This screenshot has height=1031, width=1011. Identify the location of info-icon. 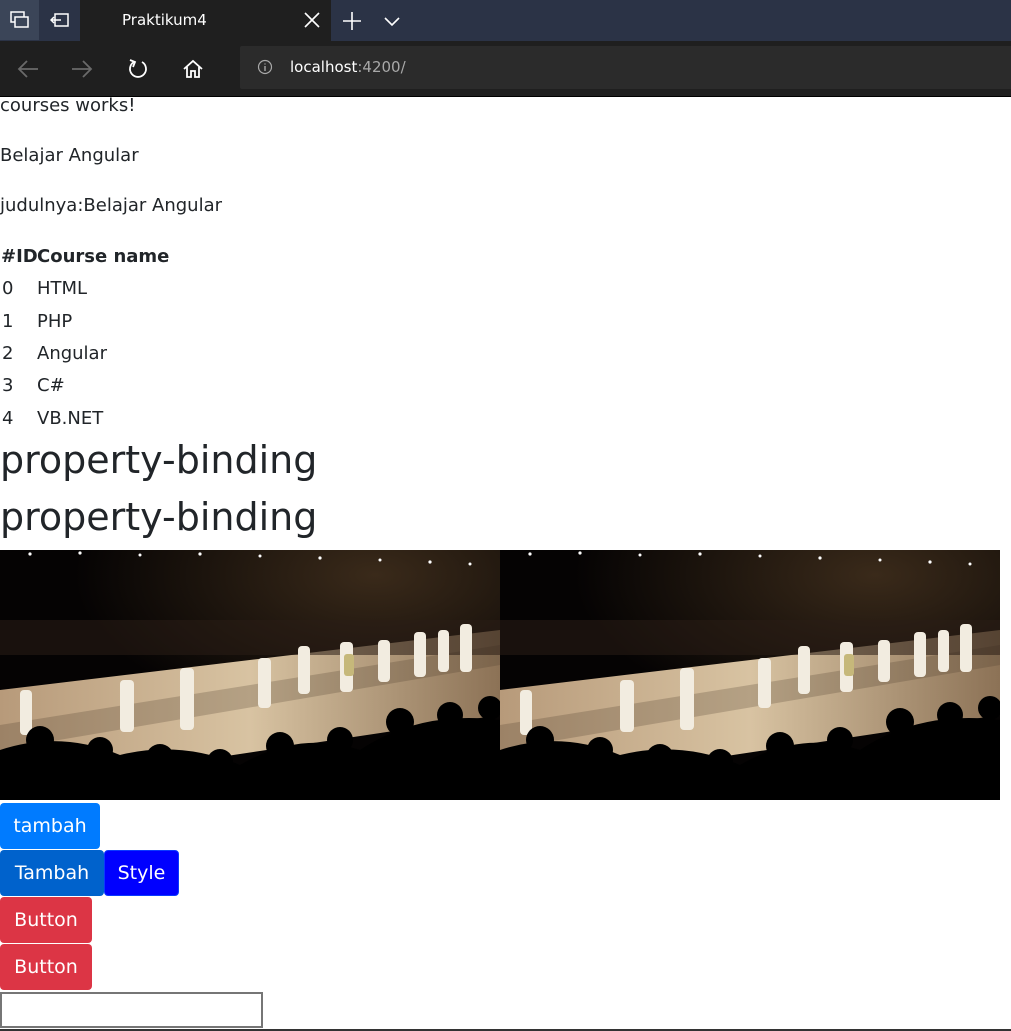
(265, 67).